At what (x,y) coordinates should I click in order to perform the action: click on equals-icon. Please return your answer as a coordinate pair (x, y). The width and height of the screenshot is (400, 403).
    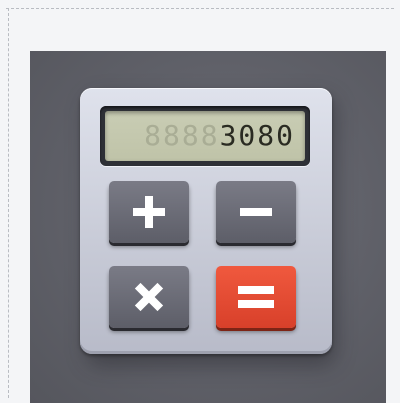
    Looking at the image, I should click on (256, 297).